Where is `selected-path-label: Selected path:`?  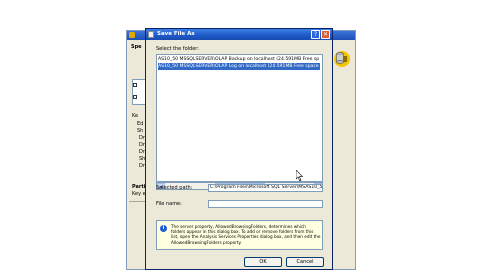 selected-path-label: Selected path: is located at coordinates (174, 188).